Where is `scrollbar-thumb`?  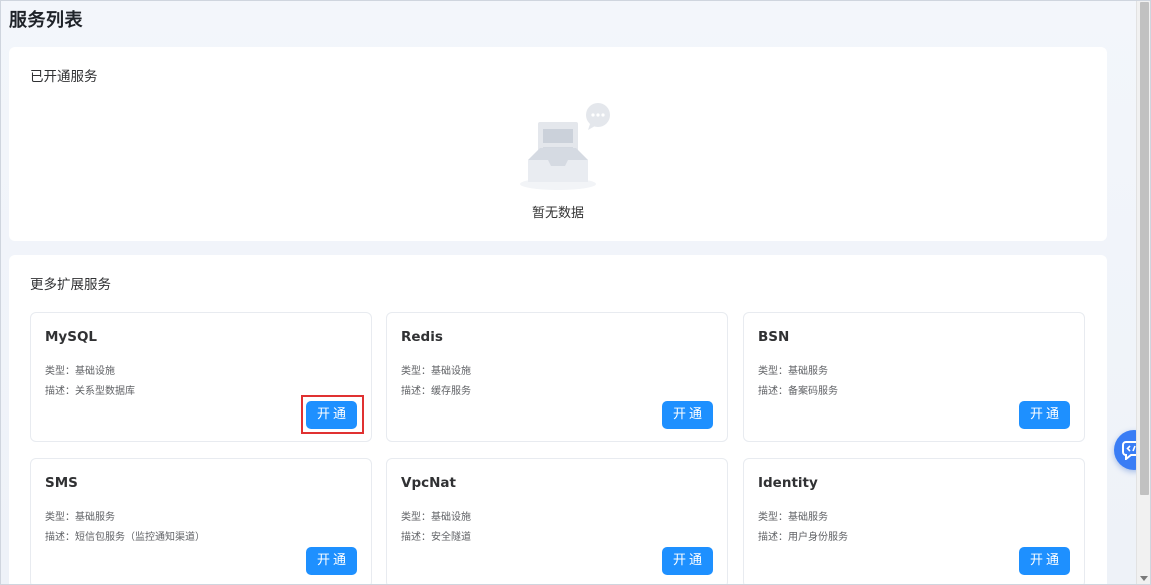
scrollbar-thumb is located at coordinates (1144, 248).